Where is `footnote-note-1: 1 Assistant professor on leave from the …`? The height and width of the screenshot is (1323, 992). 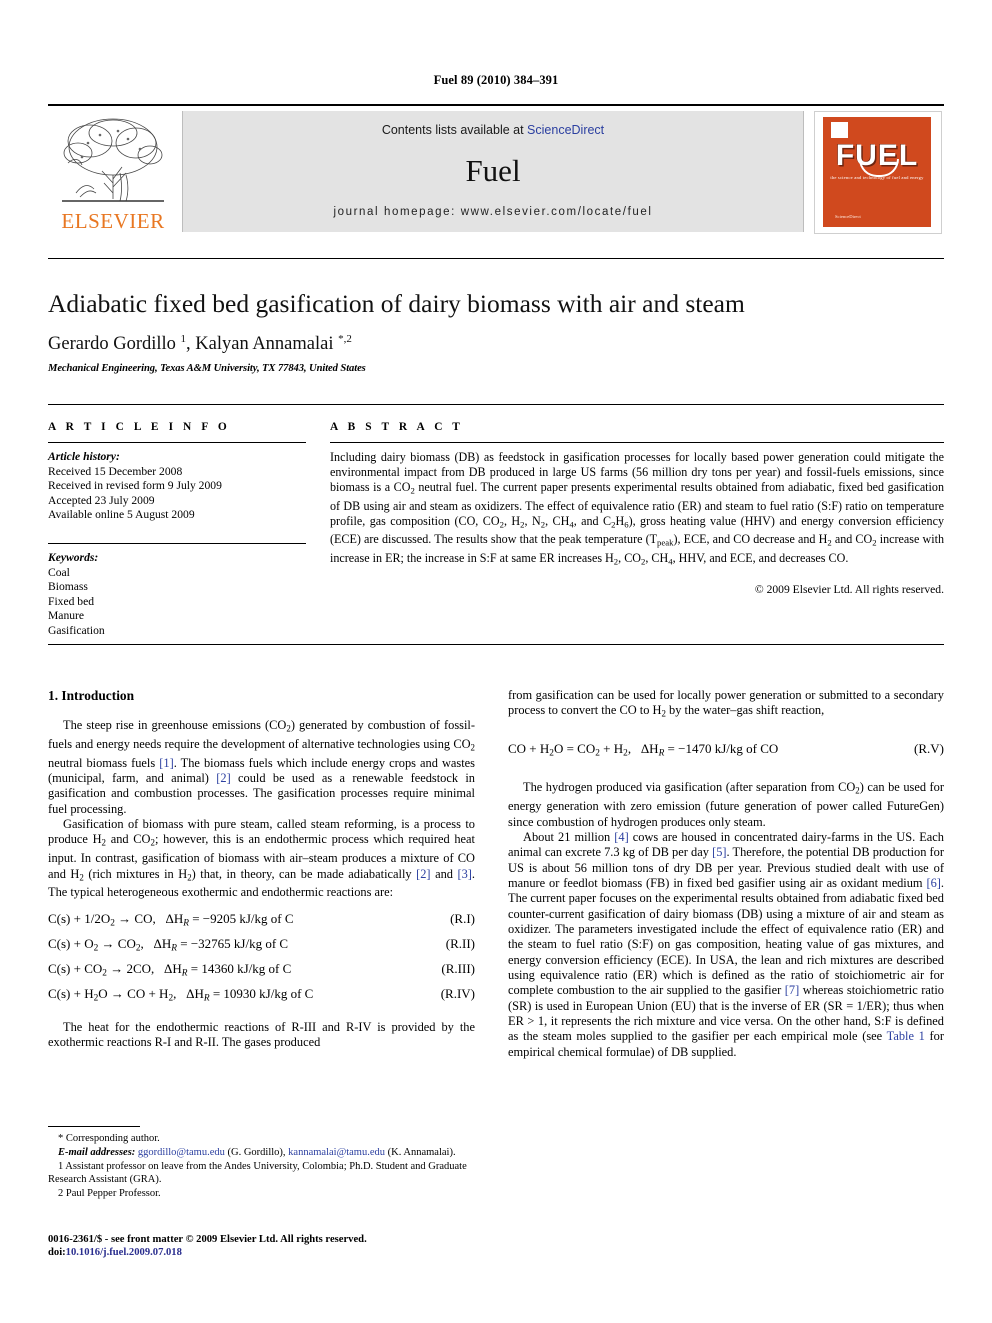
footnote-note-1: 1 Assistant professor on leave from the … is located at coordinates (257, 1173).